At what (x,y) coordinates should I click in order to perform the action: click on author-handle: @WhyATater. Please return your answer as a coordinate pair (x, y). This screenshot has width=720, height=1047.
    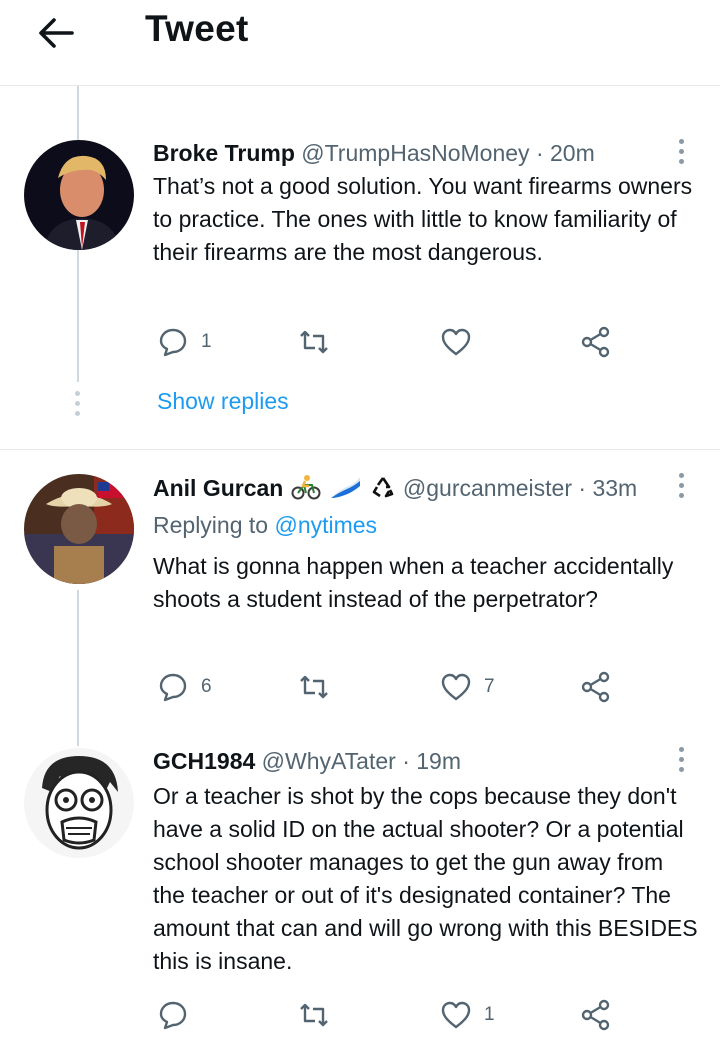
    Looking at the image, I should click on (329, 761).